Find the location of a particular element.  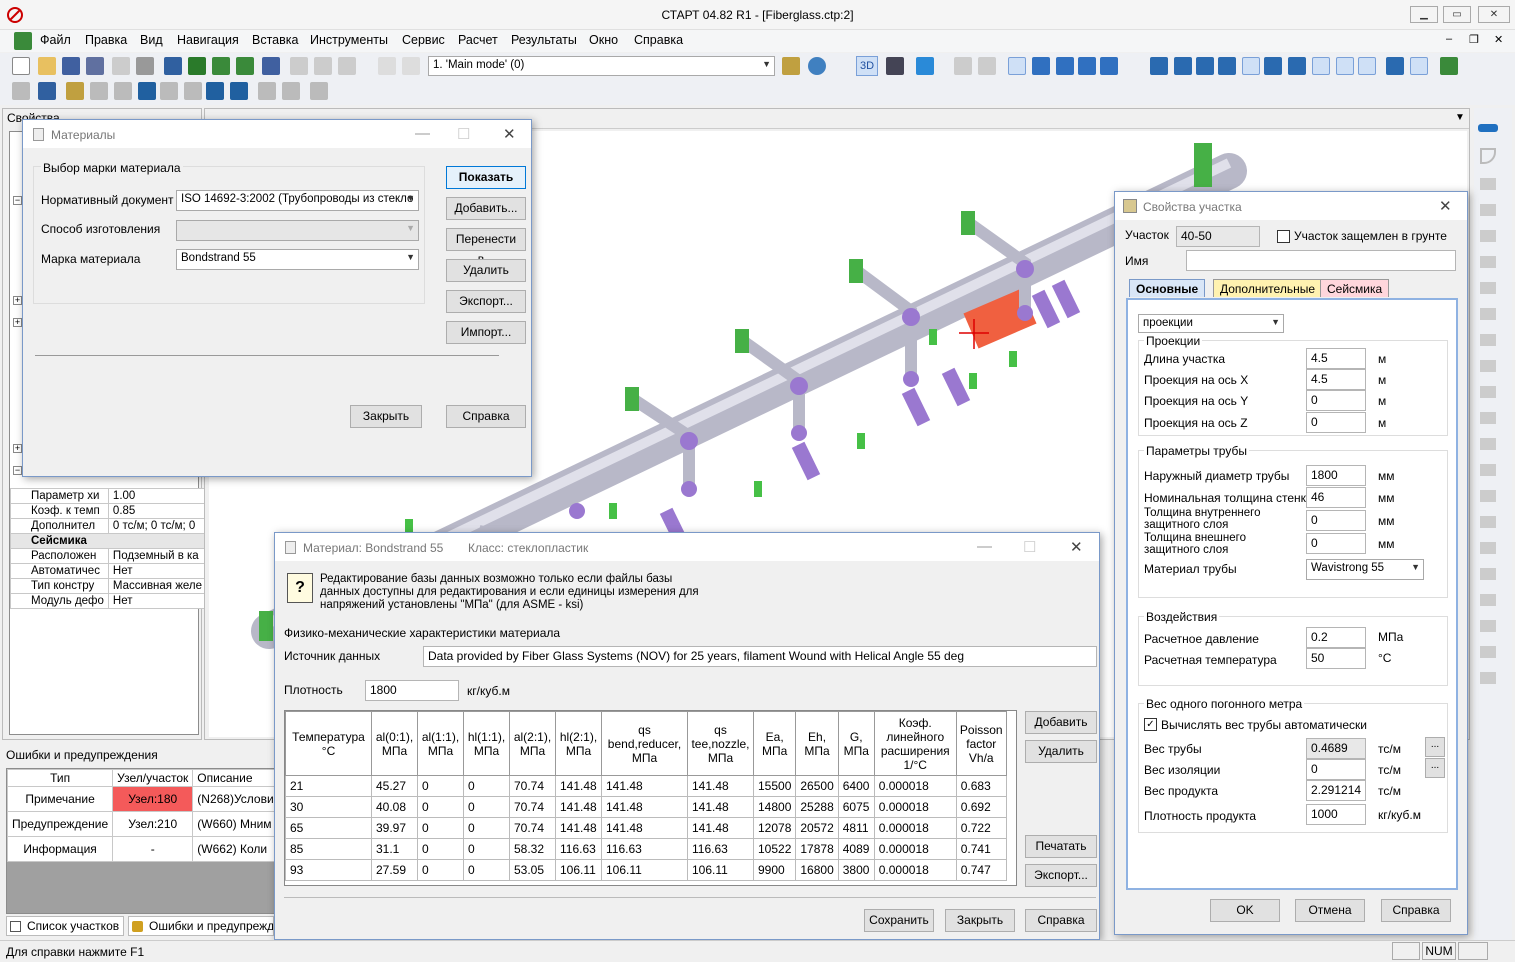

col-al21: al(2:1), МПа is located at coordinates (532, 743).